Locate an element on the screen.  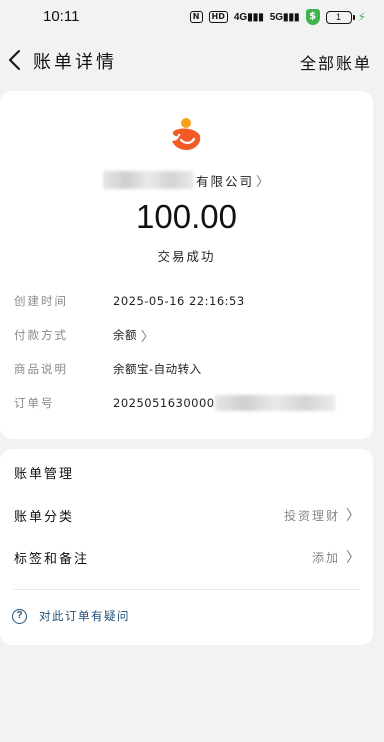
payment-method-label: 付款方式 is located at coordinates (41, 335).